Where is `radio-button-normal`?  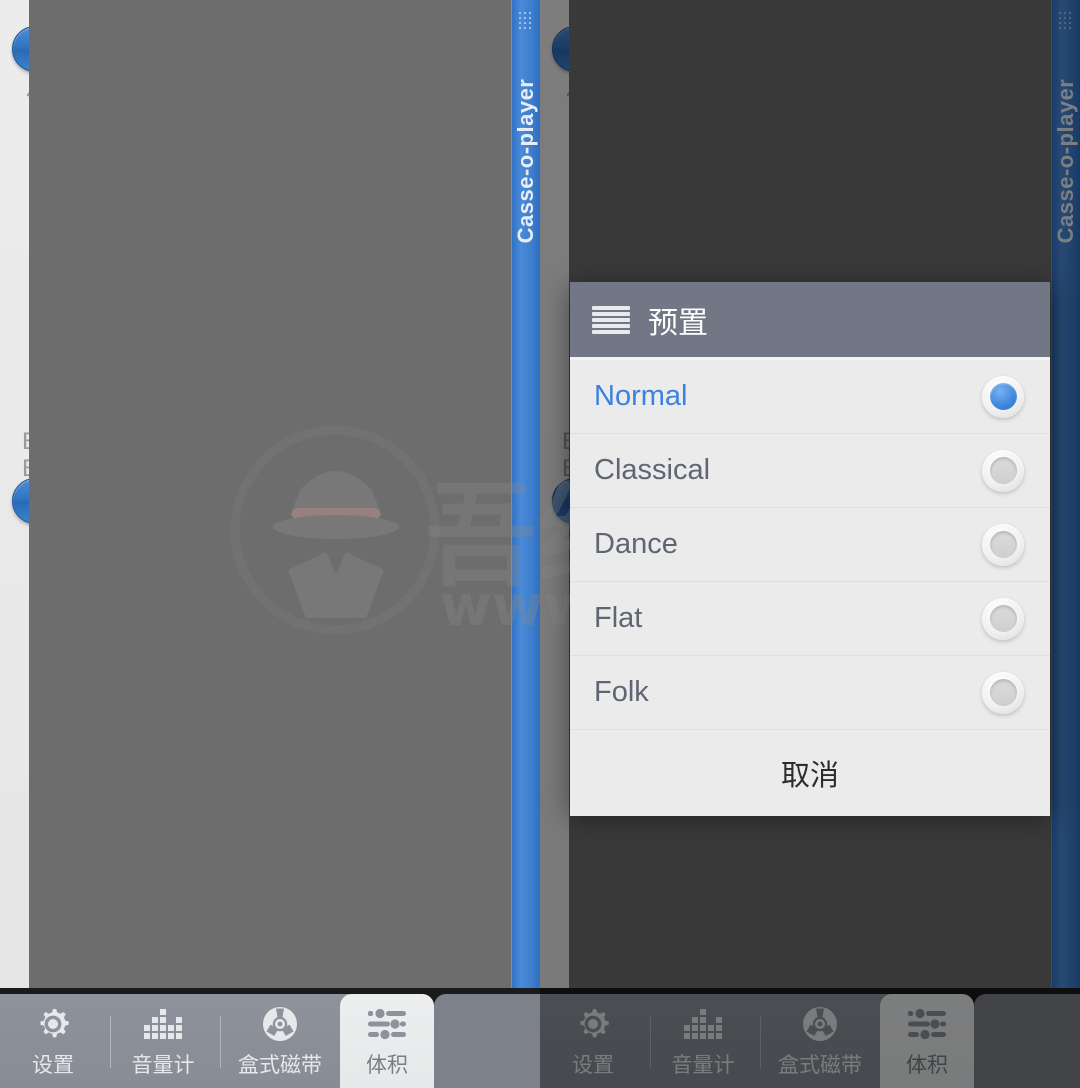 radio-button-normal is located at coordinates (1003, 396).